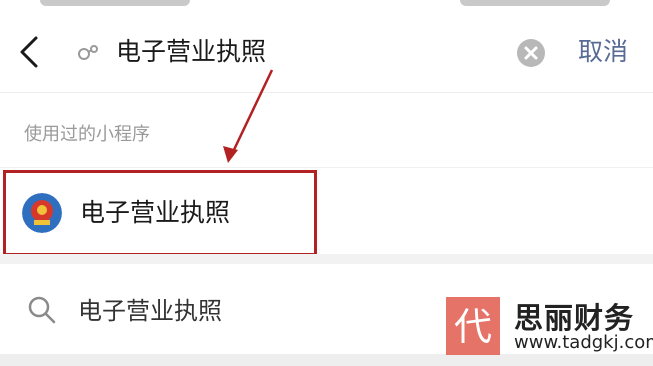 The height and width of the screenshot is (366, 653). Describe the element at coordinates (574, 318) in the screenshot. I see `watermark-name: 思丽财务` at that location.